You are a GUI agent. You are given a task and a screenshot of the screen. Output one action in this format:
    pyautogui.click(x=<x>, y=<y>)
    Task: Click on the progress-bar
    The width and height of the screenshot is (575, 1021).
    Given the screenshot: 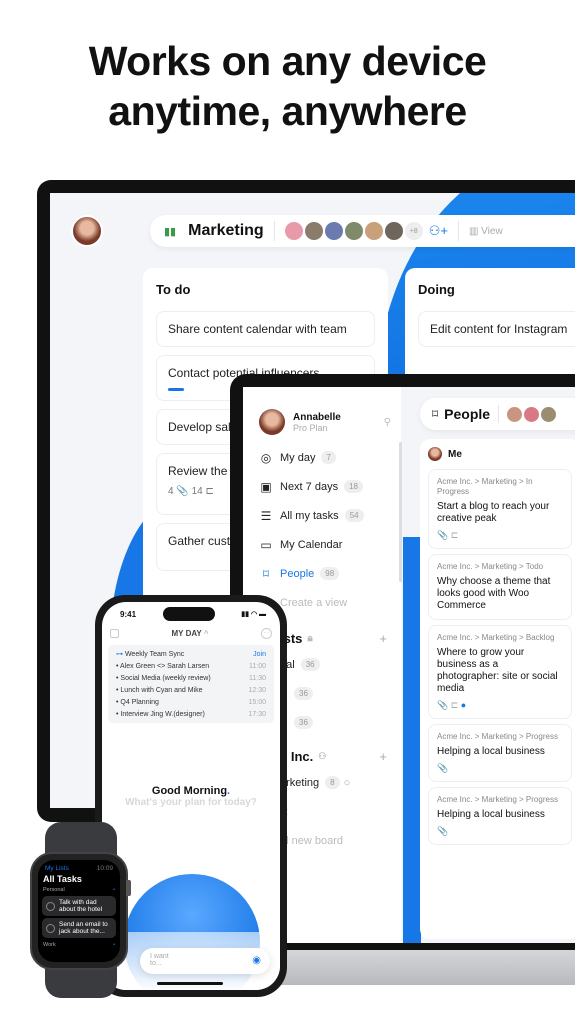 What is the action you would take?
    pyautogui.click(x=176, y=389)
    